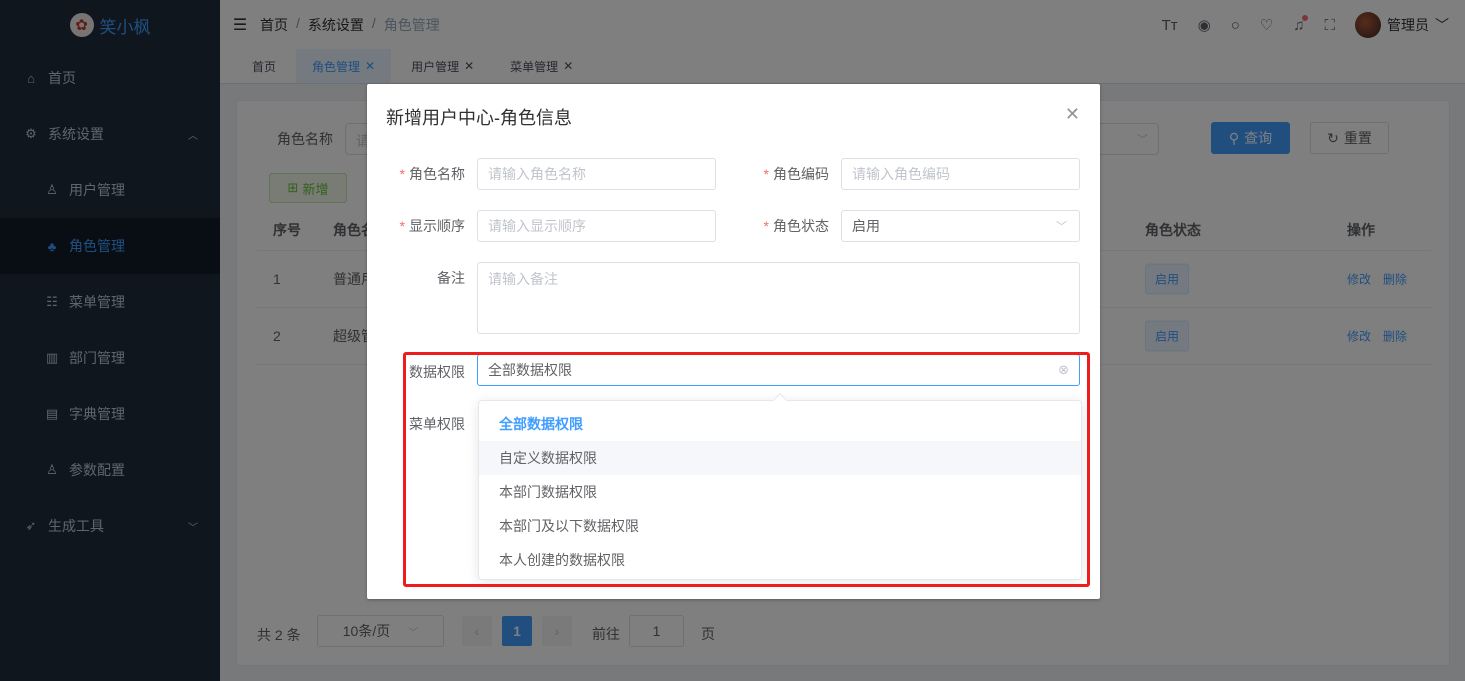 The height and width of the screenshot is (681, 1465). I want to click on display-order-label: * 显示顺序, so click(432, 226).